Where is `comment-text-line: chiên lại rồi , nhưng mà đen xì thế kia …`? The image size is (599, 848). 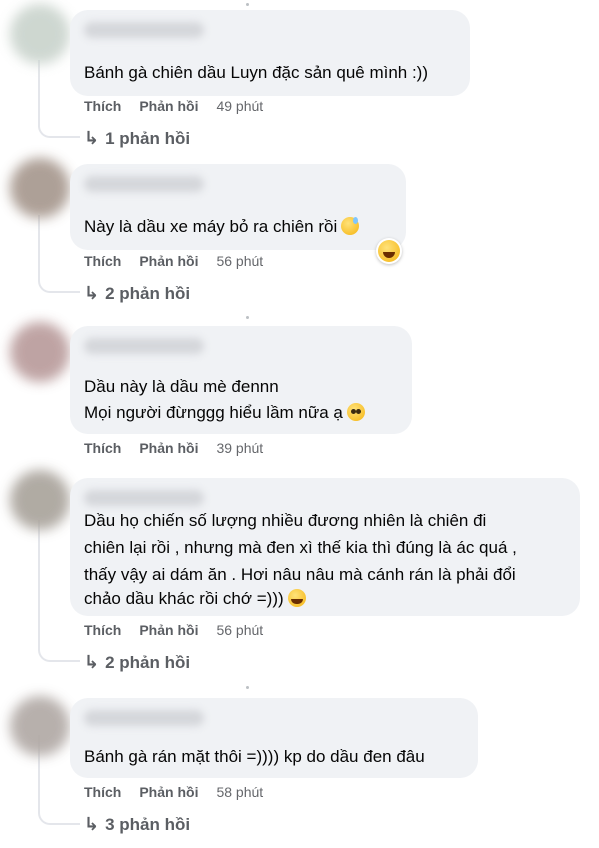 comment-text-line: chiên lại rồi , nhưng mà đen xì thế kia … is located at coordinates (300, 547).